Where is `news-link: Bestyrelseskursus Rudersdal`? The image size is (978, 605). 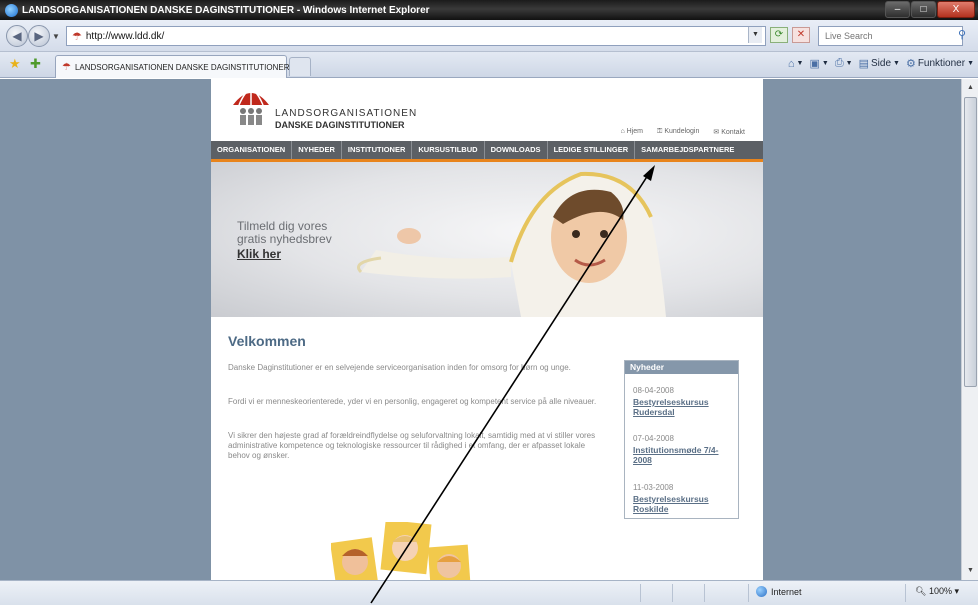
news-link: Bestyrelseskursus Rudersdal is located at coordinates (683, 407).